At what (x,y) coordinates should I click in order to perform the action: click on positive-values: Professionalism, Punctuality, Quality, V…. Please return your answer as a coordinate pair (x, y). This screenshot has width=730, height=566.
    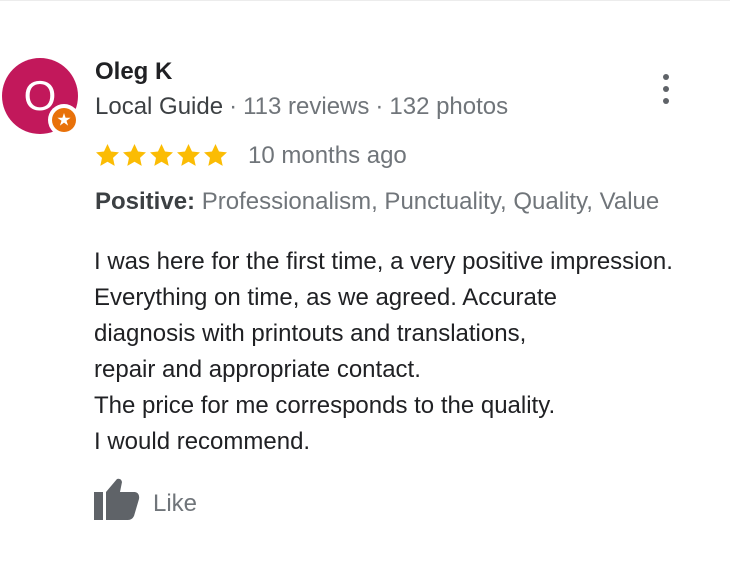
    Looking at the image, I should click on (430, 201).